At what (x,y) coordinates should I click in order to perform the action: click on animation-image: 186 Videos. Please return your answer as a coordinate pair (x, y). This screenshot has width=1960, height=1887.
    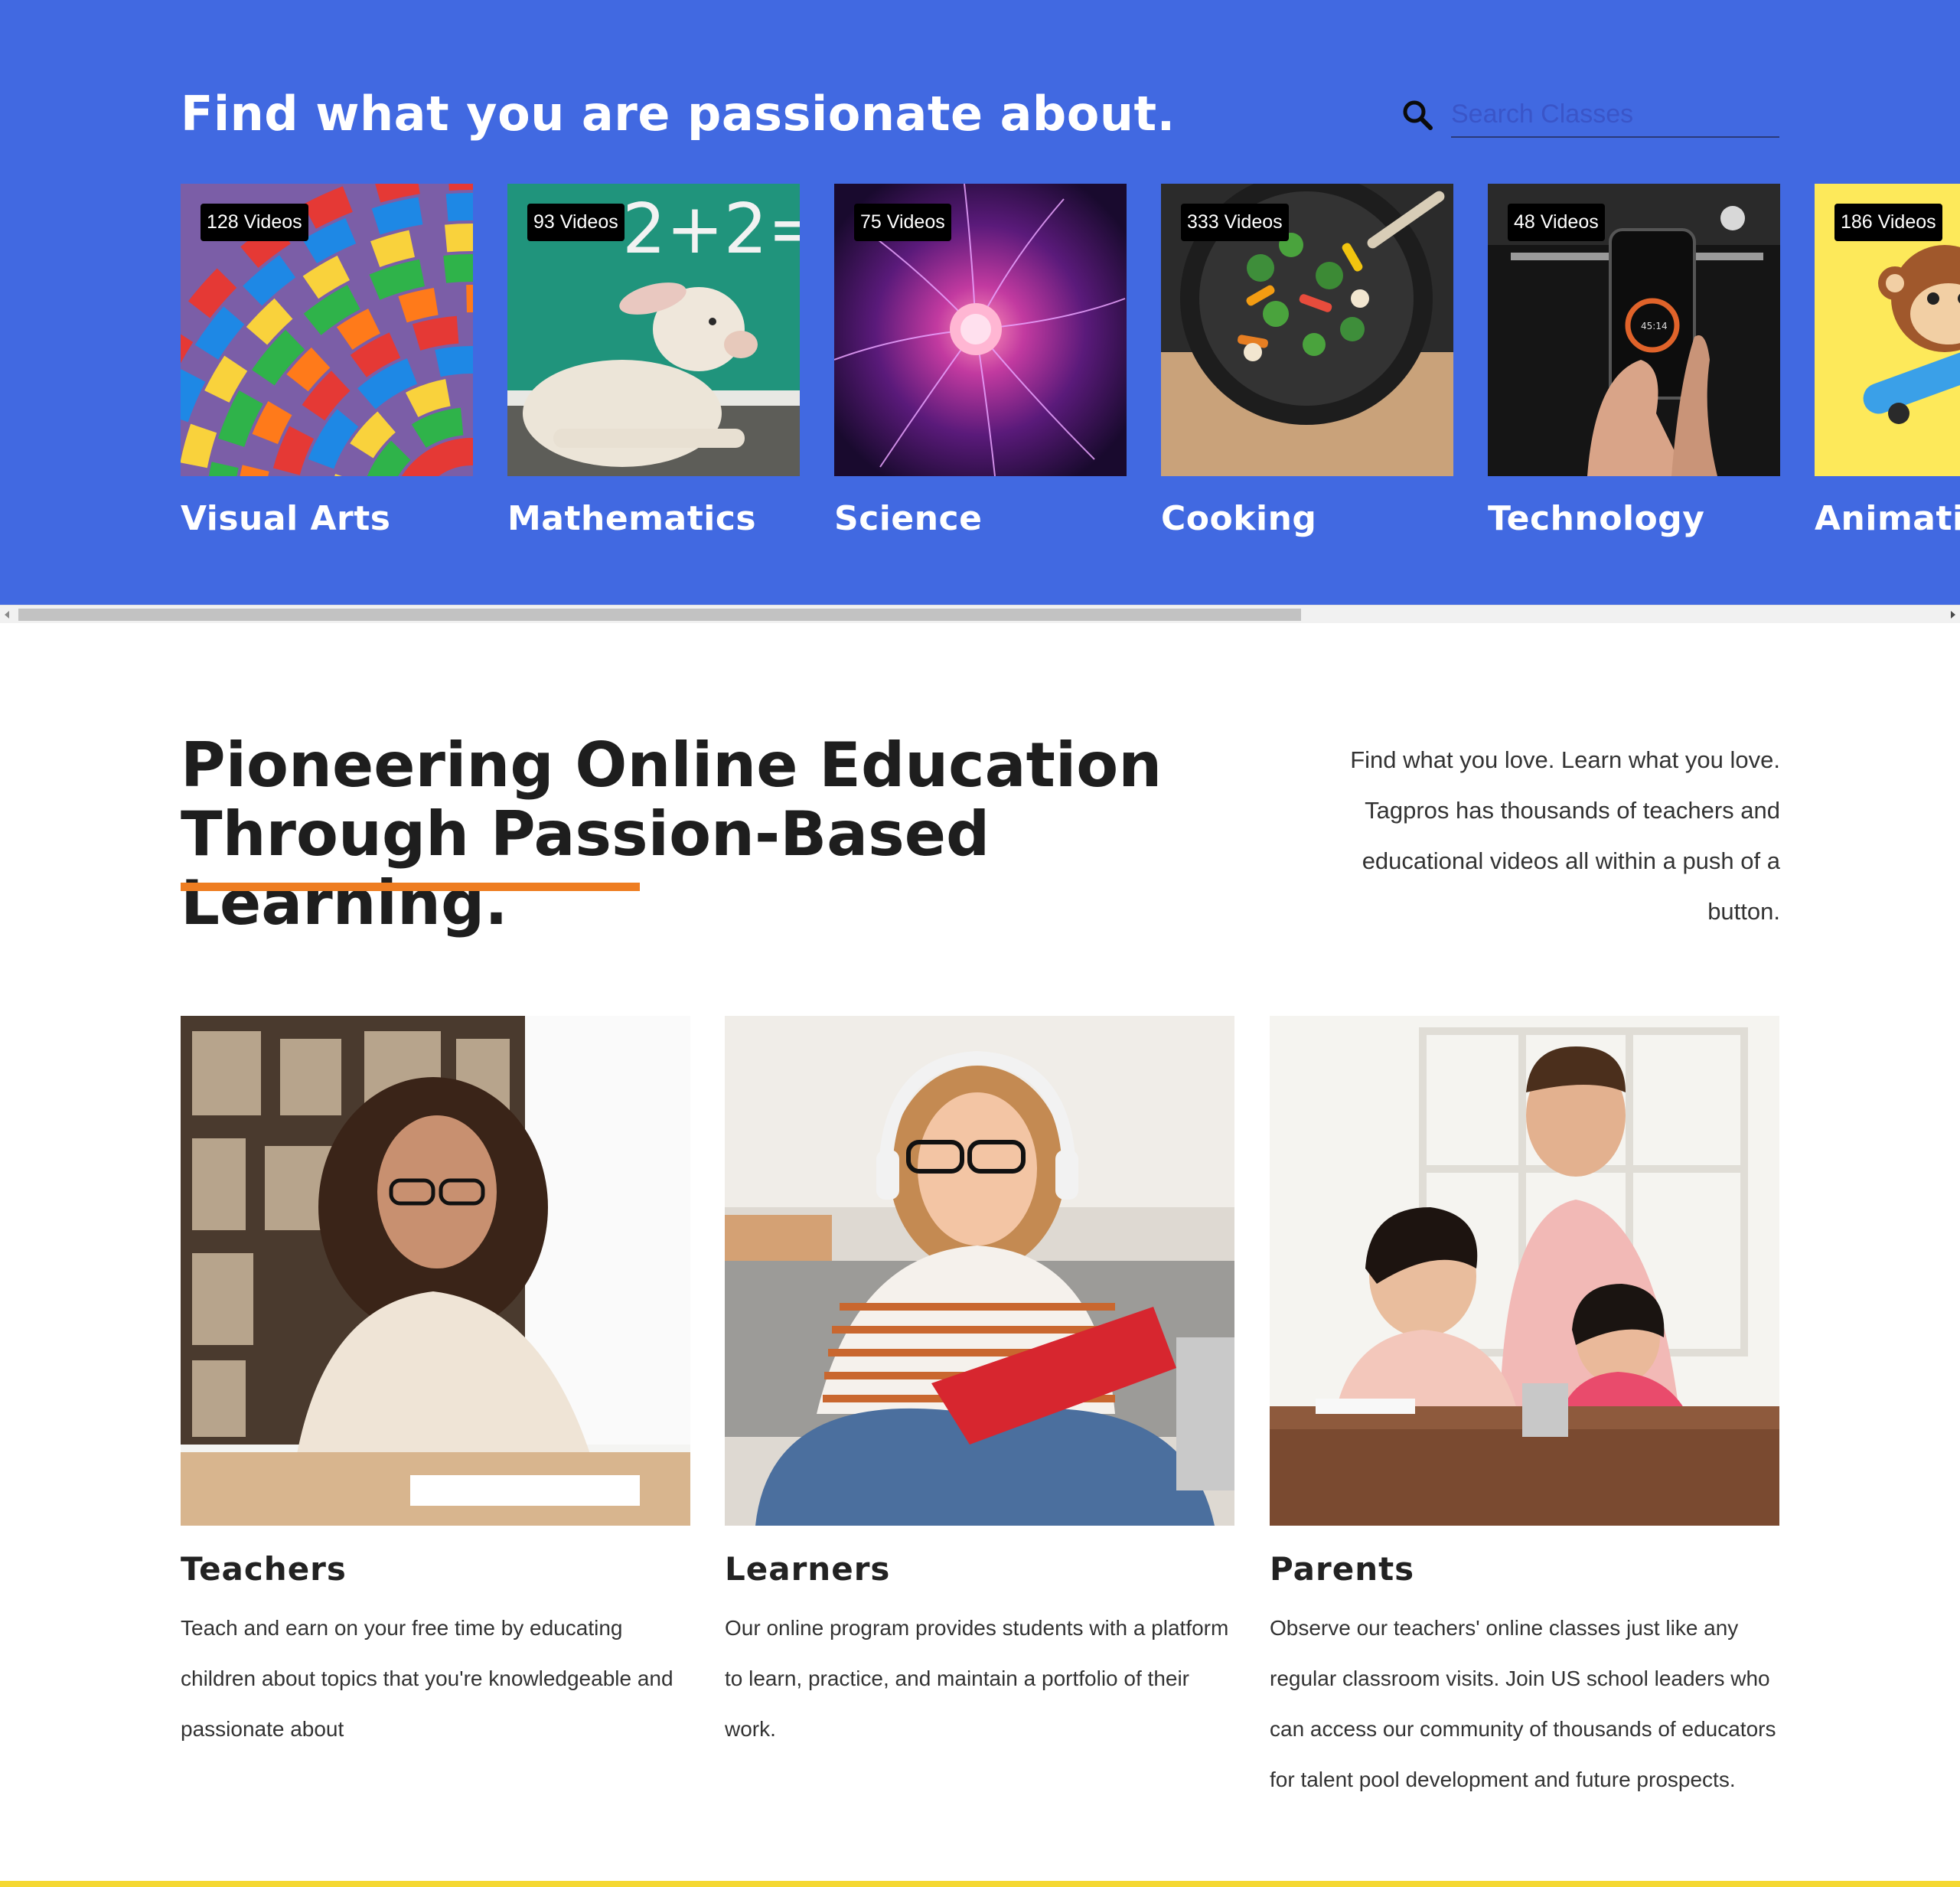
    Looking at the image, I should click on (1887, 330).